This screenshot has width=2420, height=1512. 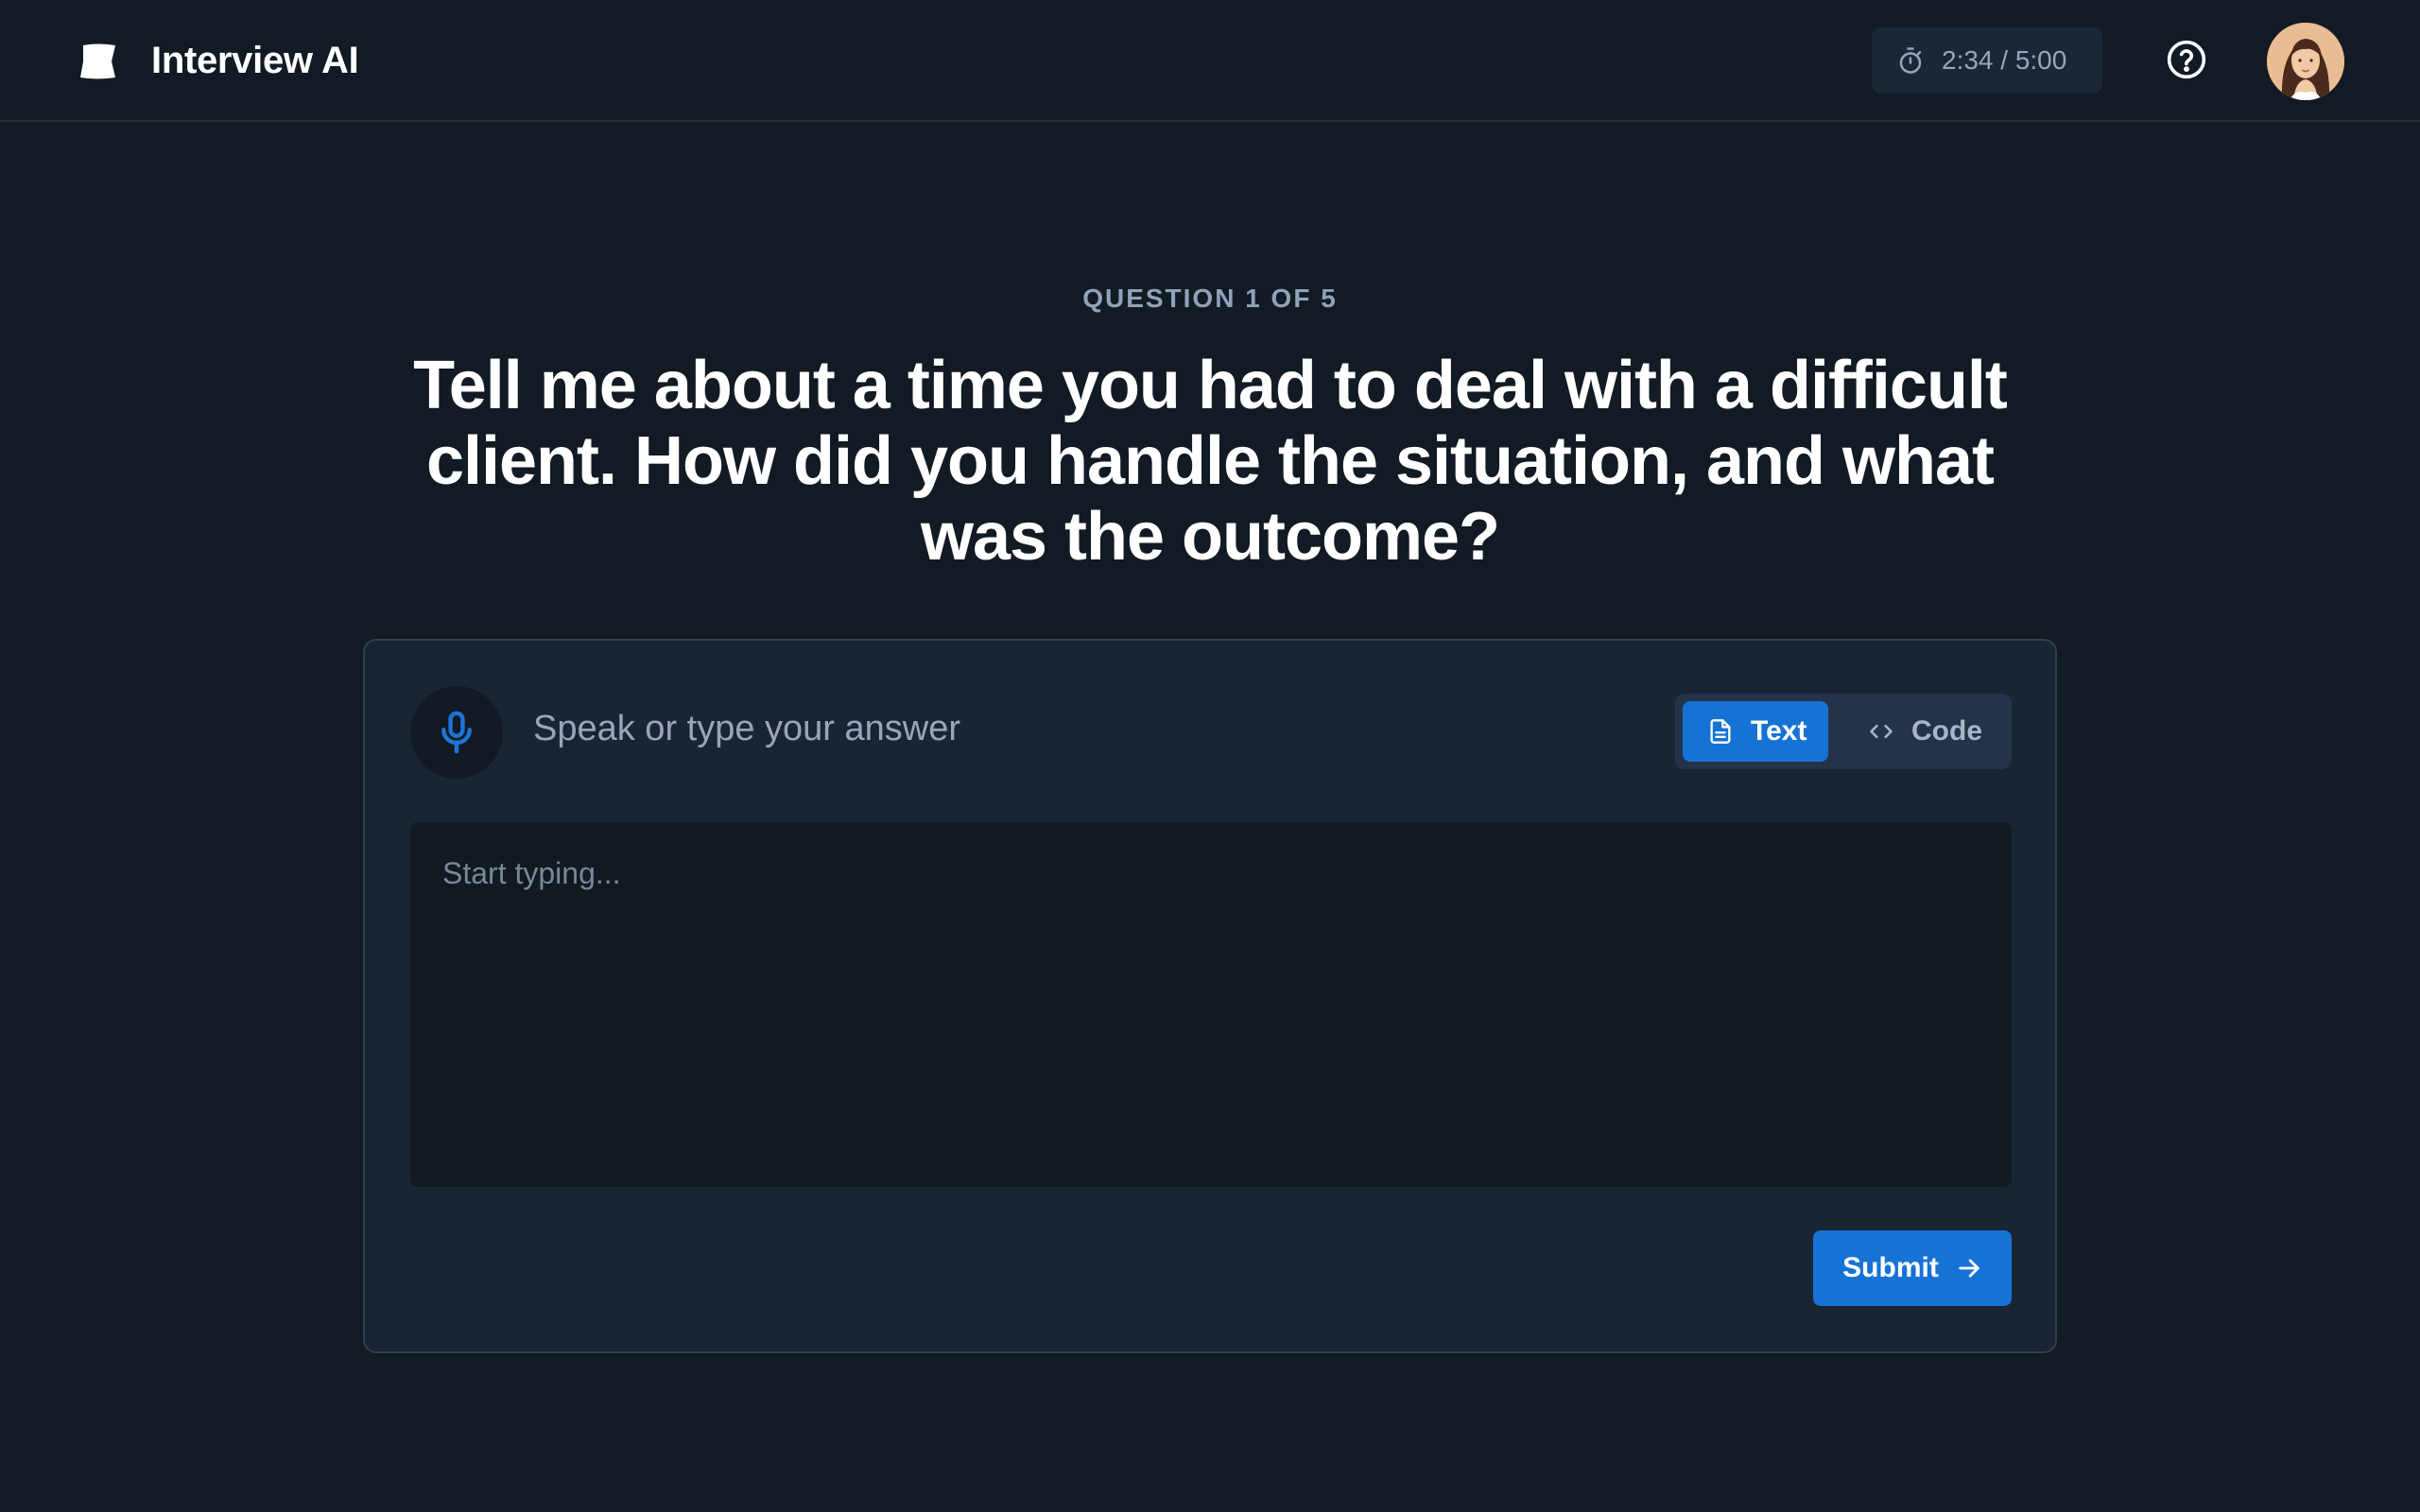 I want to click on help-circle-icon, so click(x=2186, y=59).